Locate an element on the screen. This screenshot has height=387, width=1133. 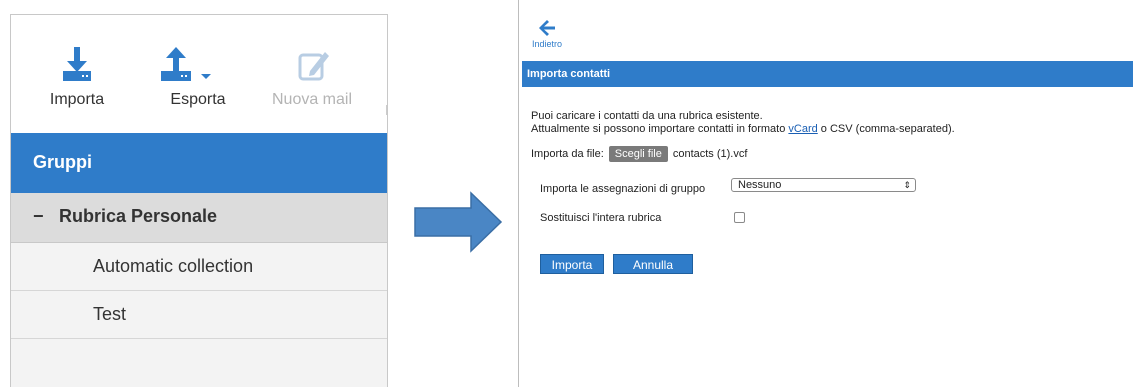
updown-icon: ⇕ is located at coordinates (907, 185).